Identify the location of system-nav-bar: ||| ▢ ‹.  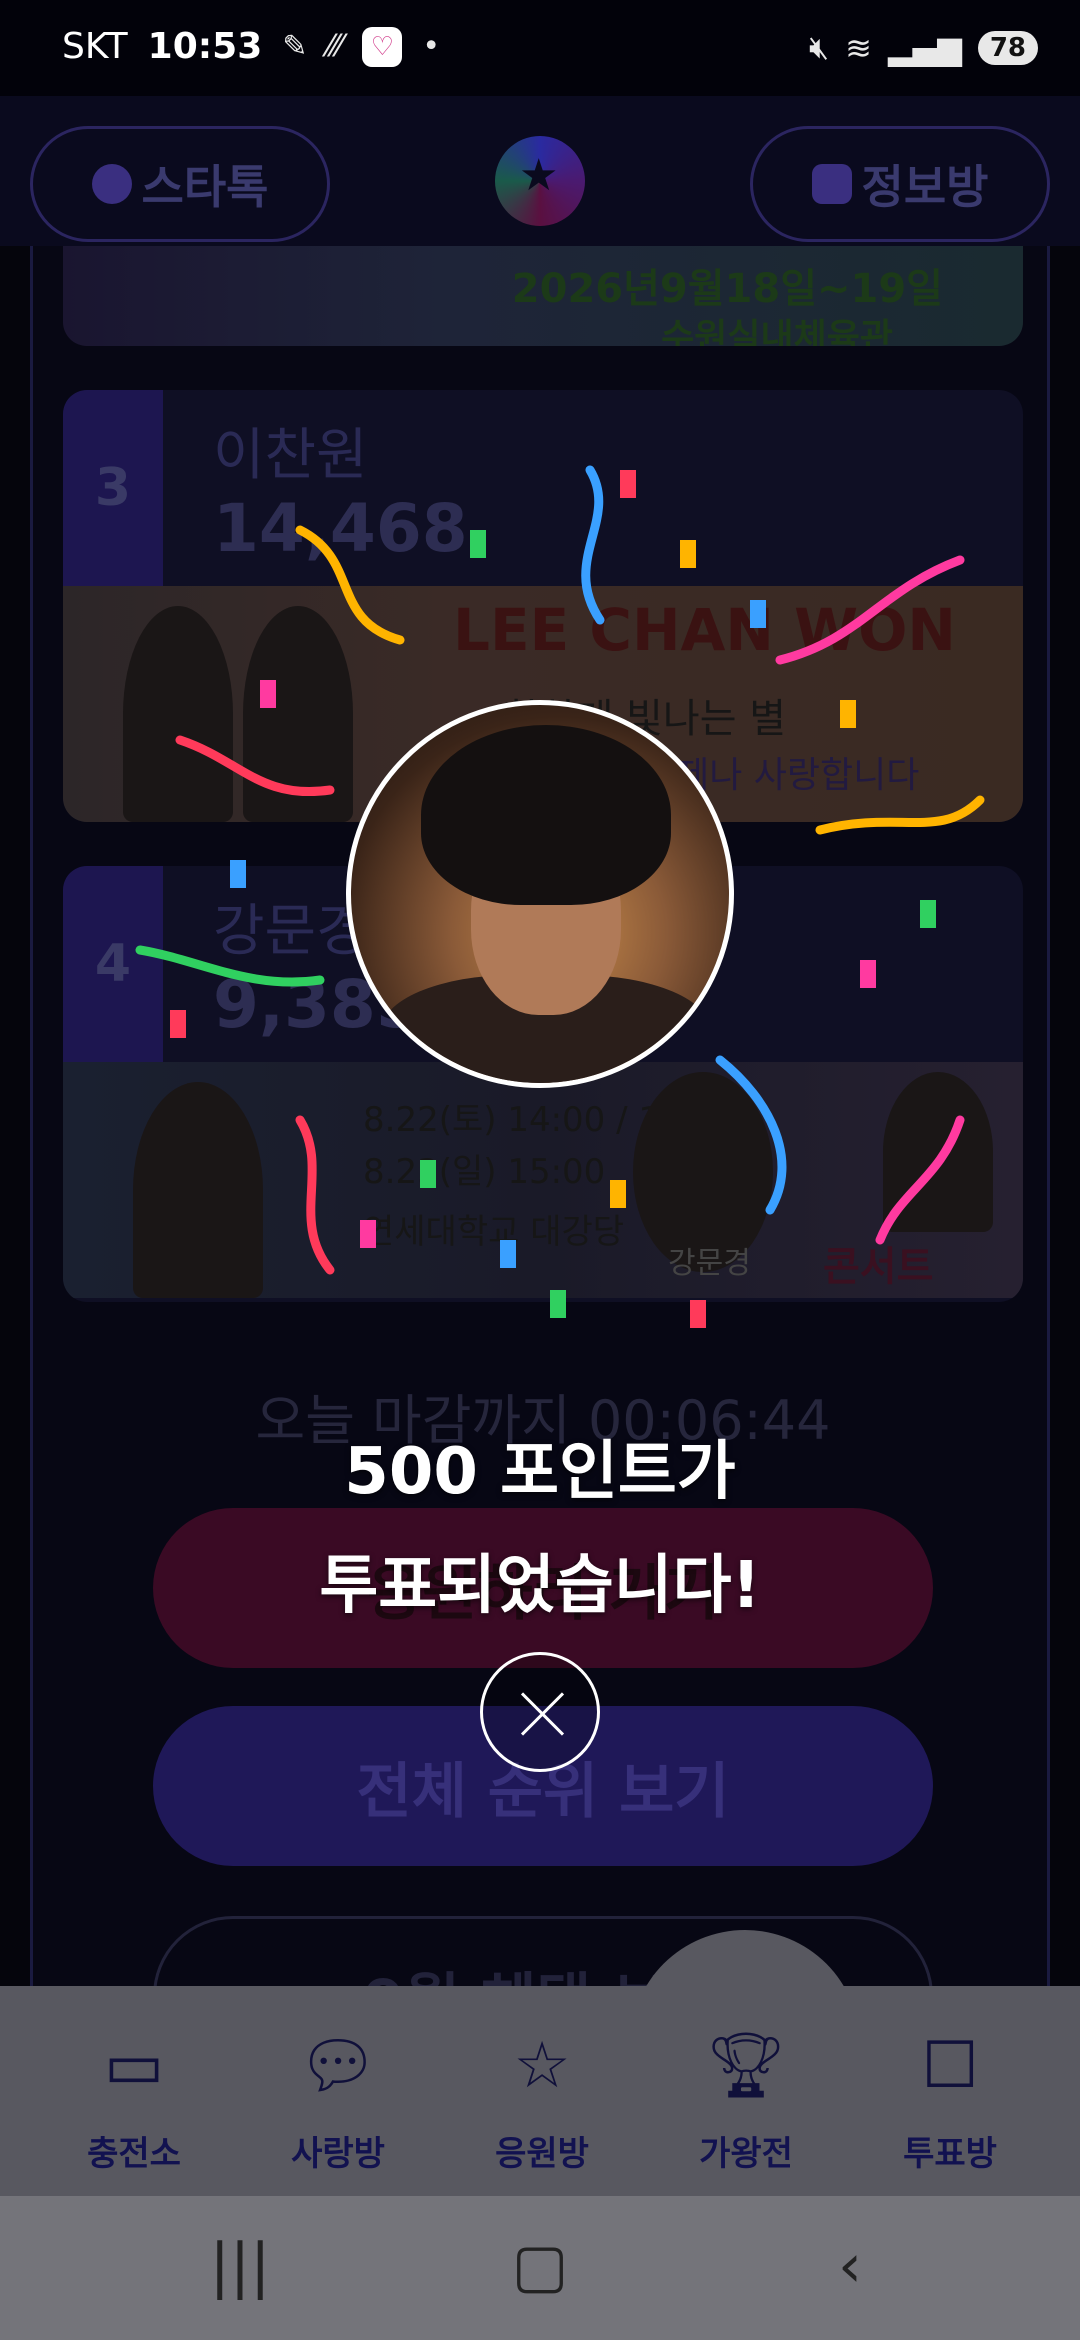
(540, 2268).